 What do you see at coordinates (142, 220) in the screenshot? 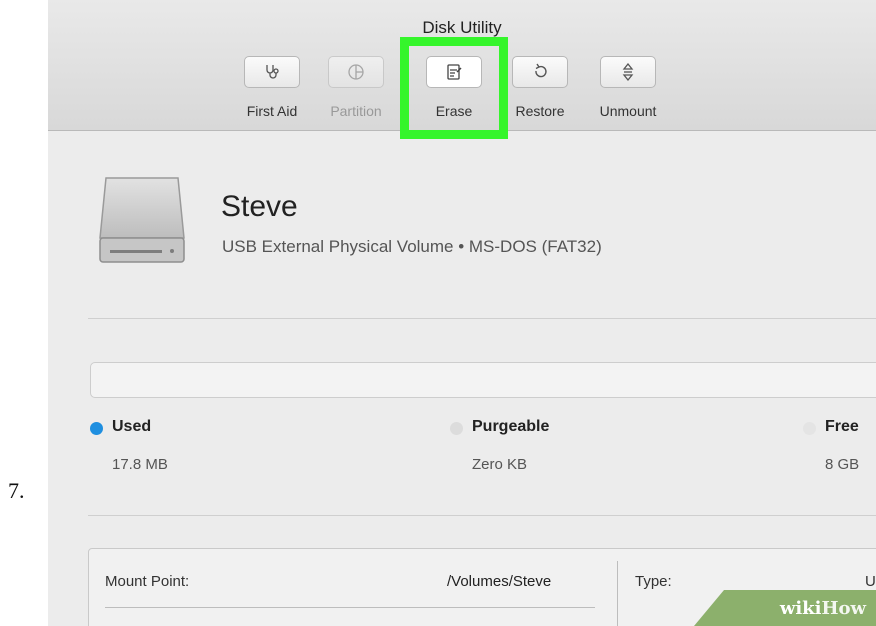
I see `external-drive-icon` at bounding box center [142, 220].